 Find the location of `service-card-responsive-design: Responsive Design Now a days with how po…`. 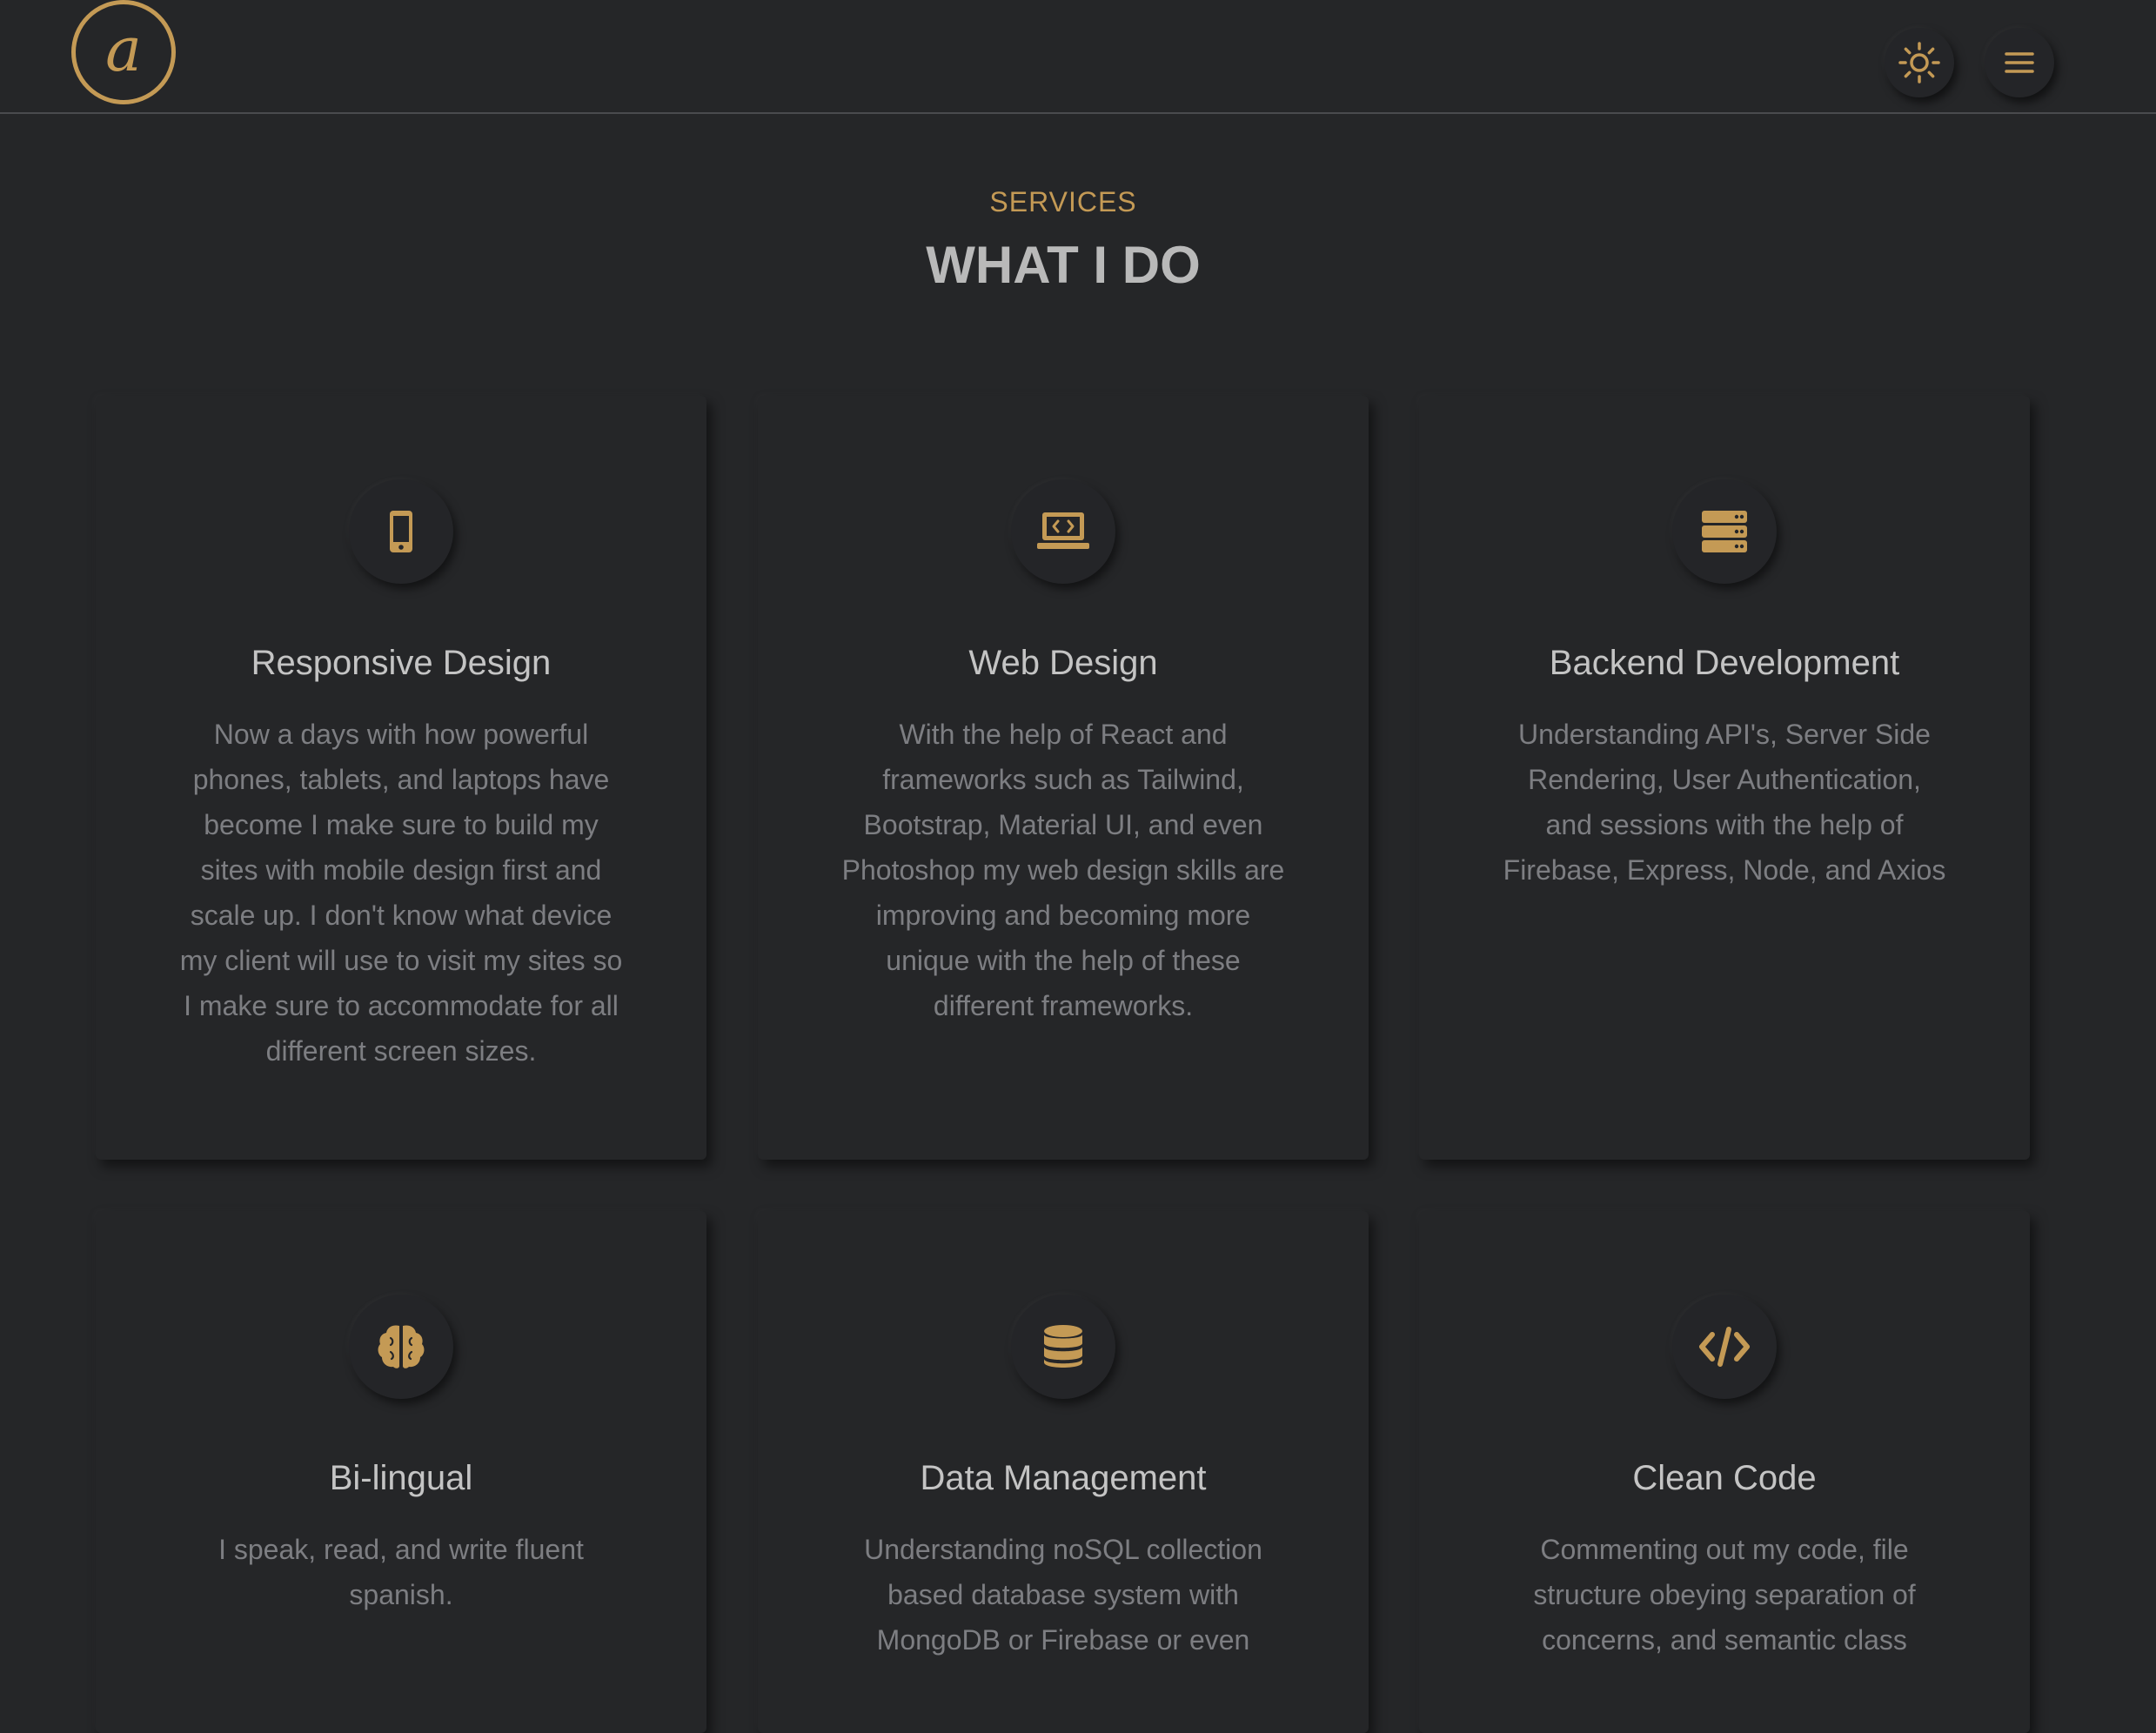

service-card-responsive-design: Responsive Design Now a days with how po… is located at coordinates (401, 778).